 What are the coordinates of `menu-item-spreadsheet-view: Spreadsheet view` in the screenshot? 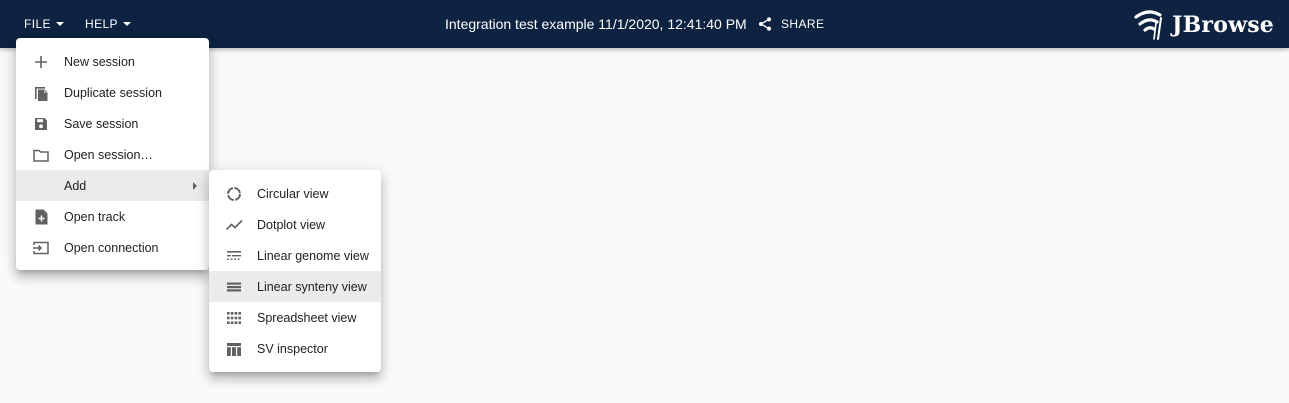 It's located at (295, 317).